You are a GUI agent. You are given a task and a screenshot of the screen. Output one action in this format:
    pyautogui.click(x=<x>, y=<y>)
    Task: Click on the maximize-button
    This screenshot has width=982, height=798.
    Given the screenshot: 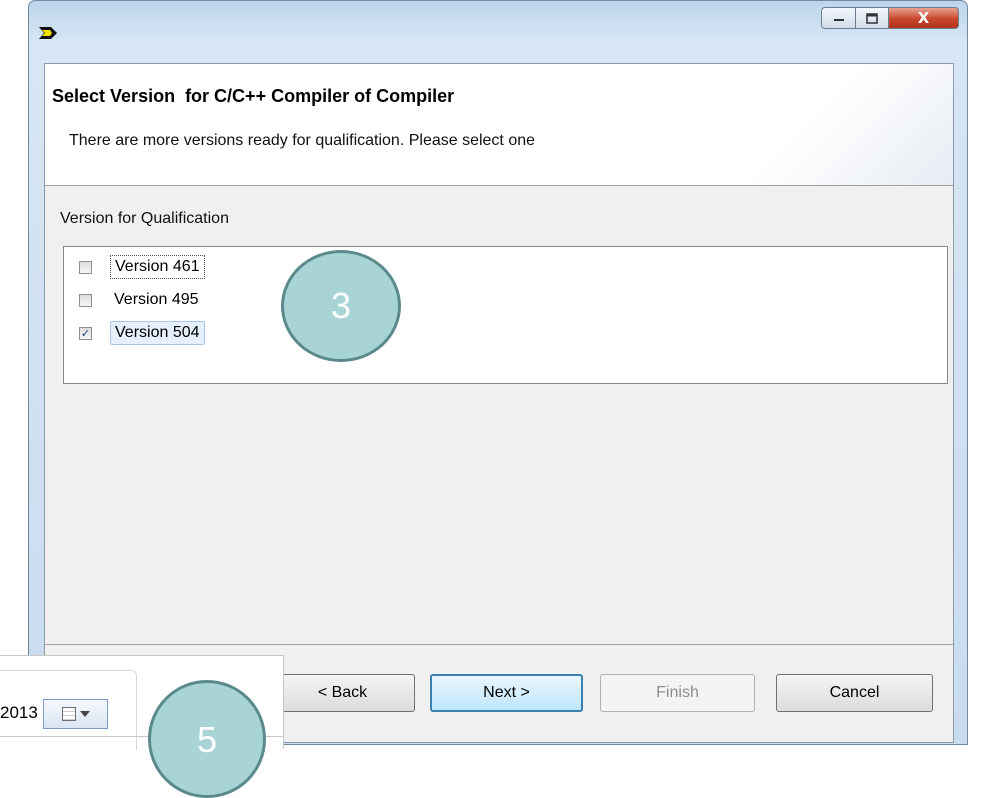 What is the action you would take?
    pyautogui.click(x=872, y=18)
    